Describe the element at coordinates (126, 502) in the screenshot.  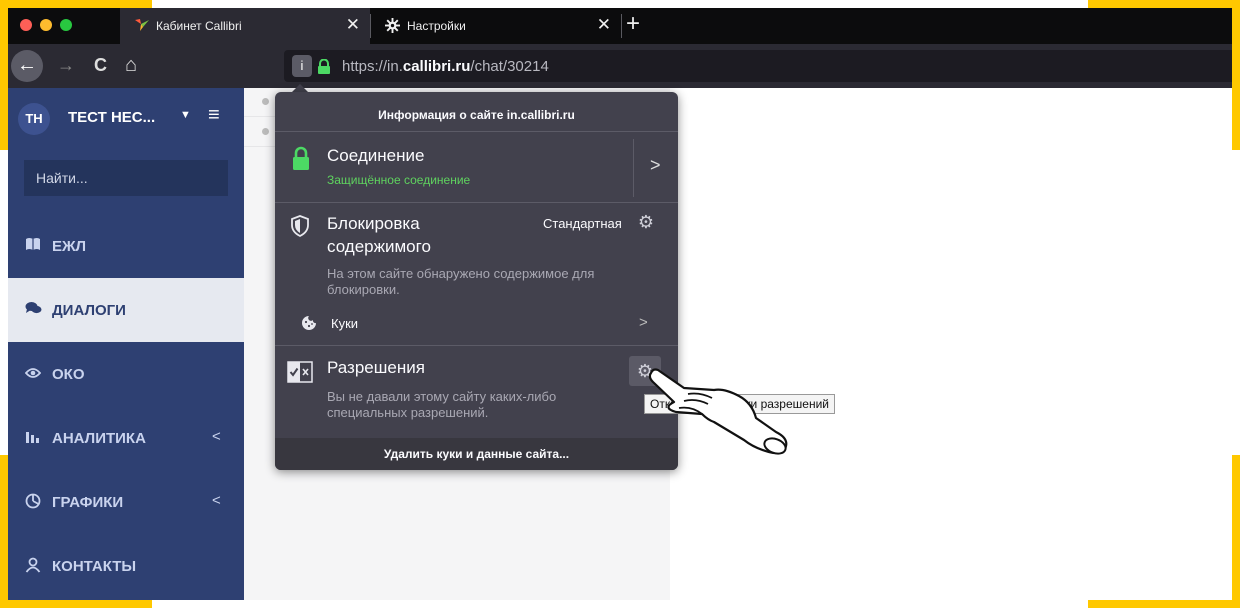
I see `sidebar-item-charts: ГРАФИКИ <` at that location.